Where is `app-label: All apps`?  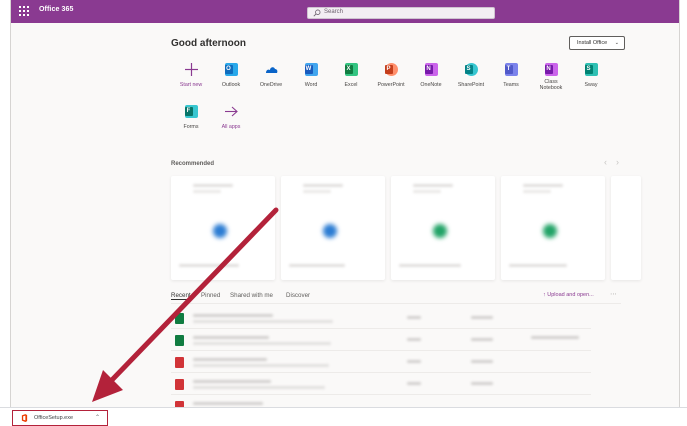 app-label: All apps is located at coordinates (231, 127).